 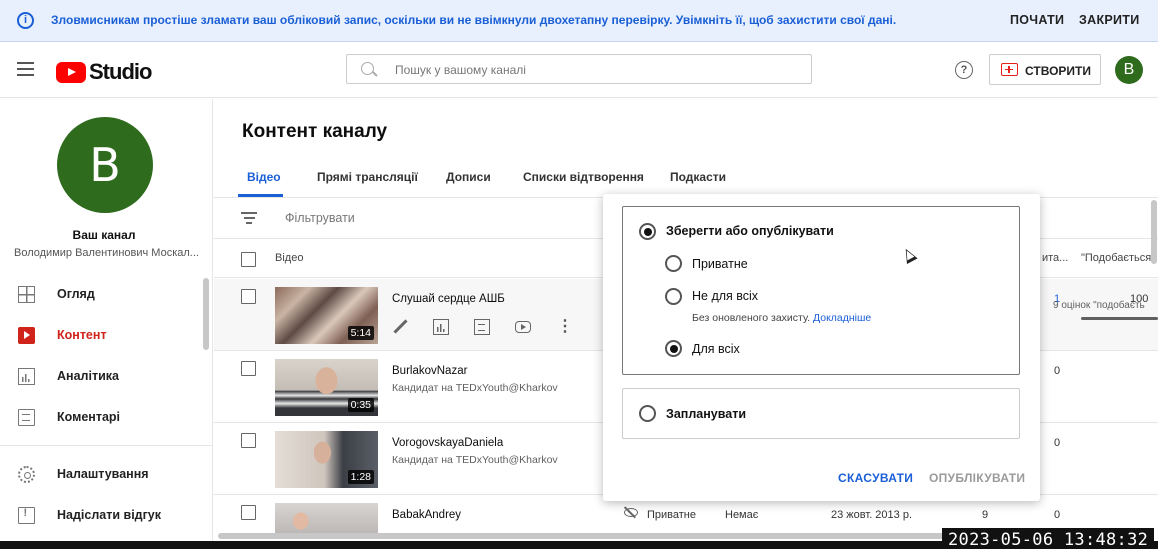 I want to click on sidebar-item-label: Налаштування, so click(x=103, y=474).